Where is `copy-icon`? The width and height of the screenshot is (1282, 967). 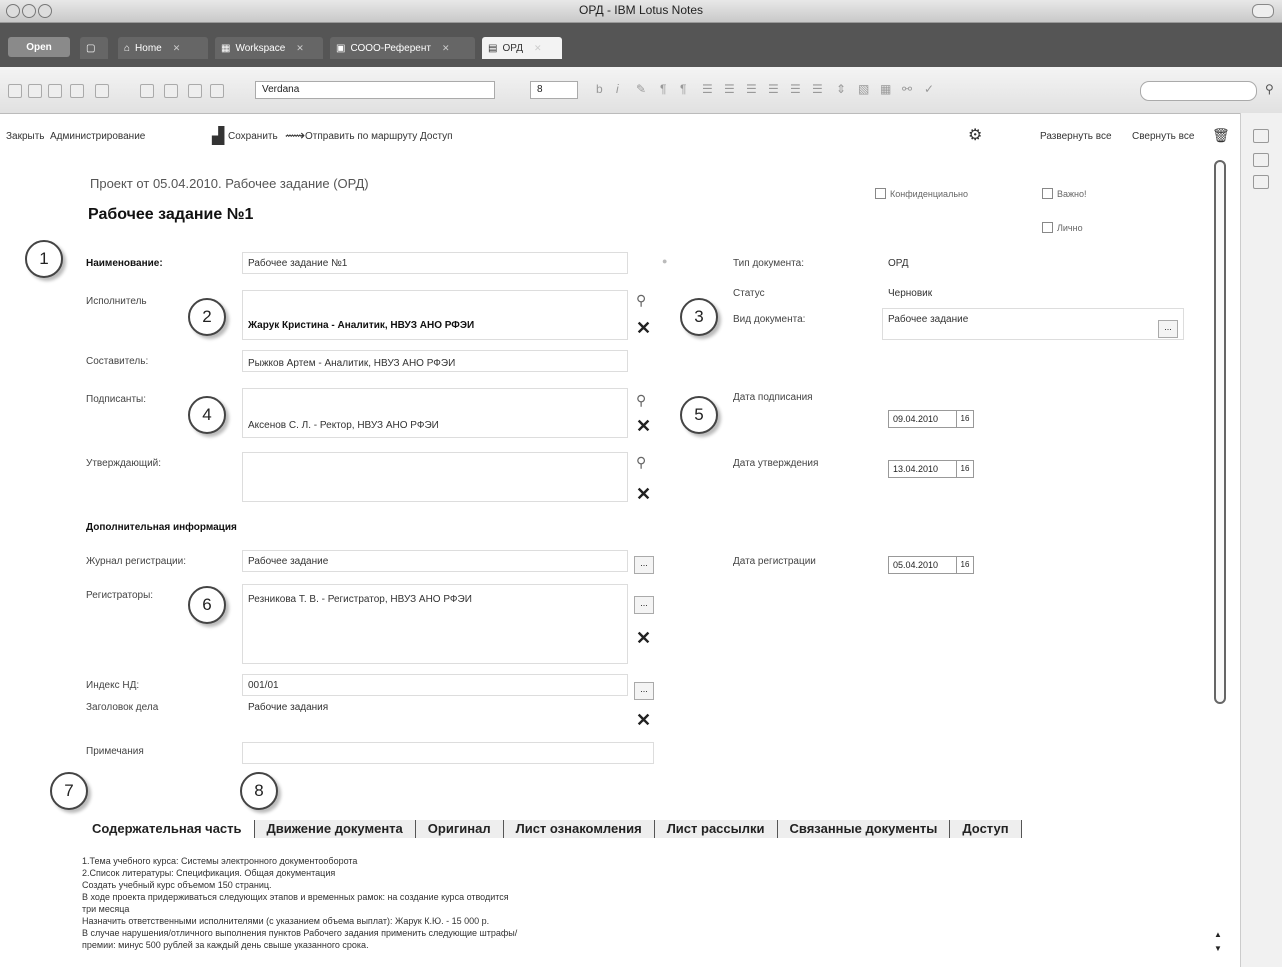
copy-icon is located at coordinates (35, 91).